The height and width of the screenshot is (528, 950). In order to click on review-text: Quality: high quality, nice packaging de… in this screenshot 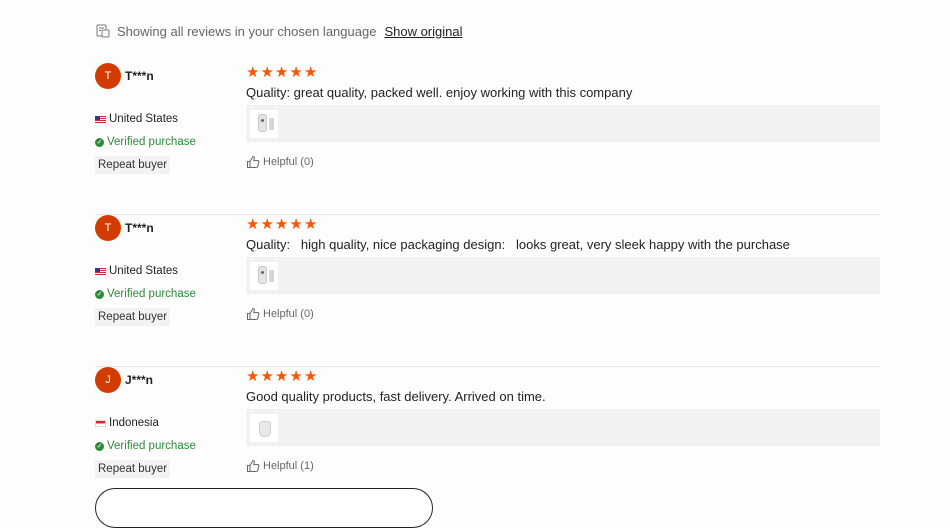, I will do `click(518, 244)`.